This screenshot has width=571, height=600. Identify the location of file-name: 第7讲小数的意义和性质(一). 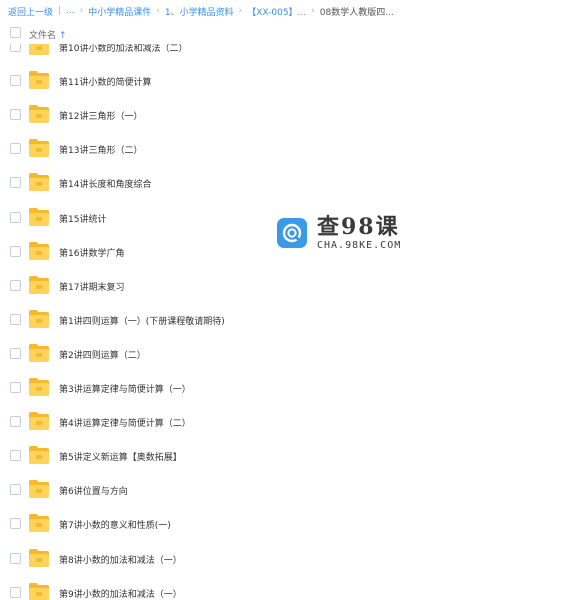
(115, 524).